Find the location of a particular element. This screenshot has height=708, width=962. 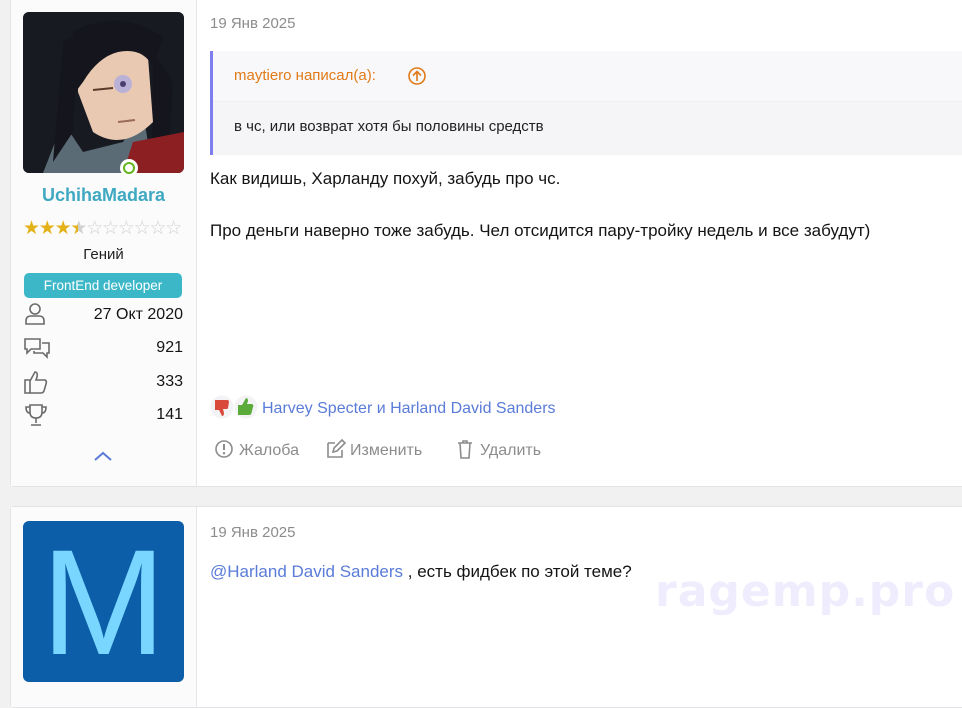

trash-icon is located at coordinates (465, 449).